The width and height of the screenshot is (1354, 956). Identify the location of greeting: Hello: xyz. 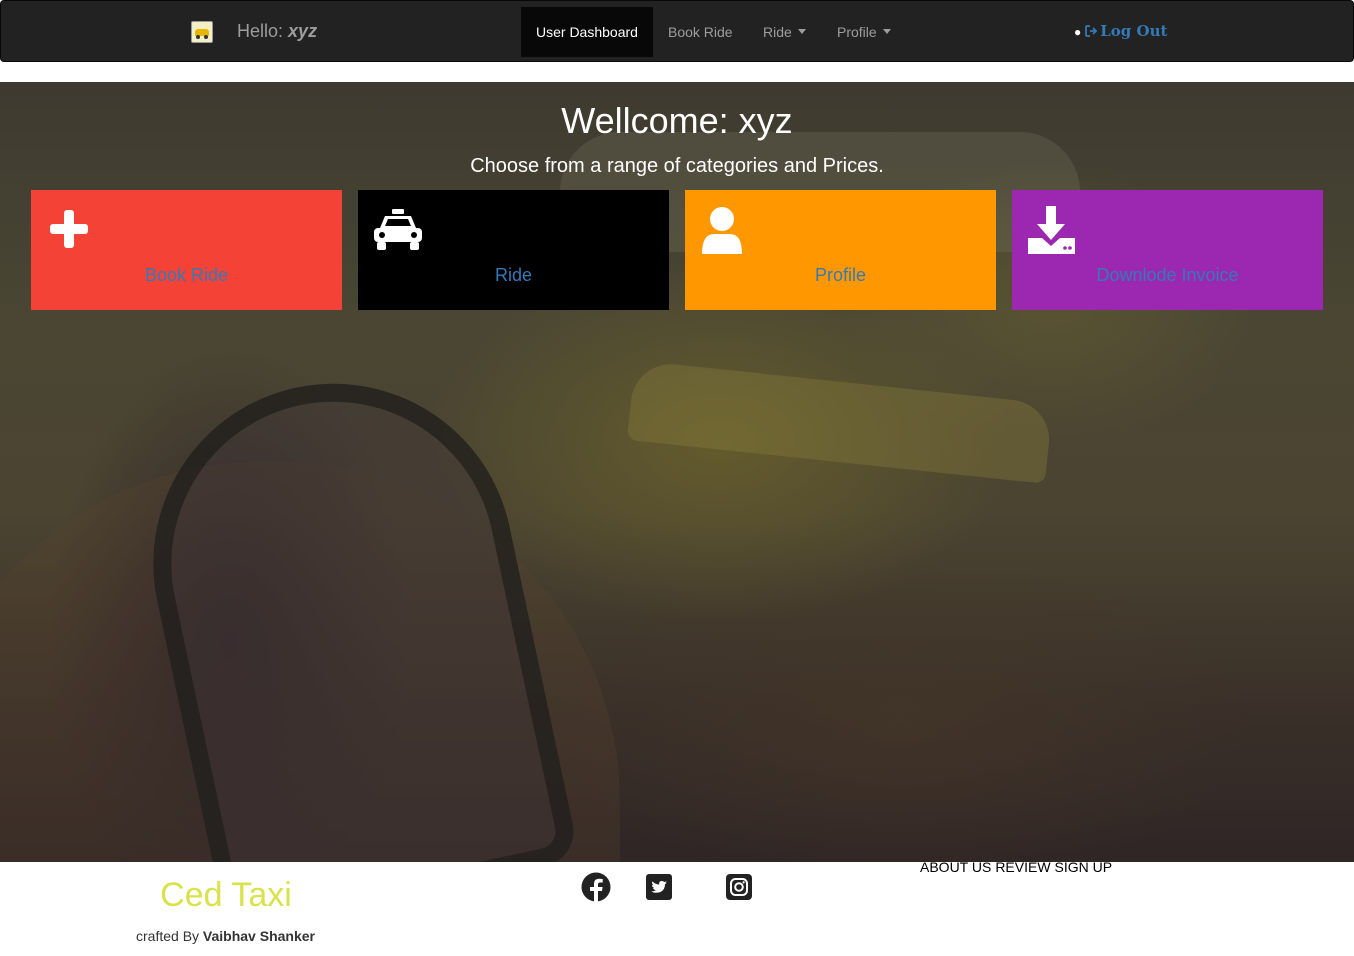
(277, 31).